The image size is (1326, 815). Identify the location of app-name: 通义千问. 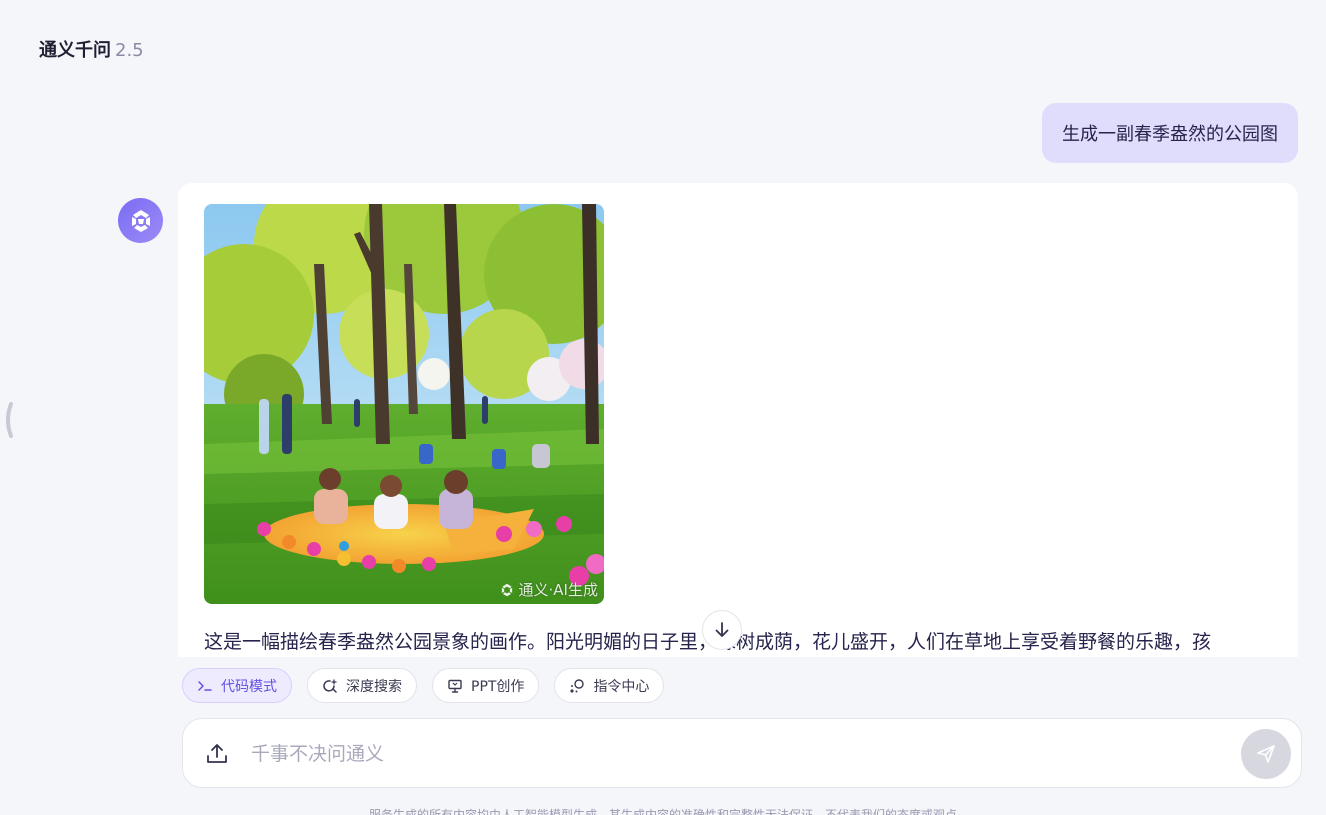
(75, 50).